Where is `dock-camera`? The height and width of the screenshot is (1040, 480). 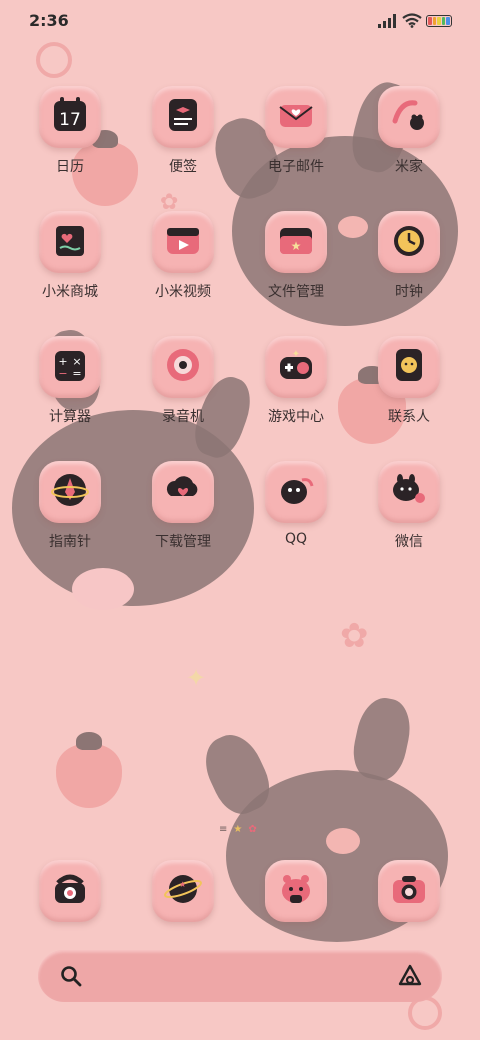 dock-camera is located at coordinates (409, 891).